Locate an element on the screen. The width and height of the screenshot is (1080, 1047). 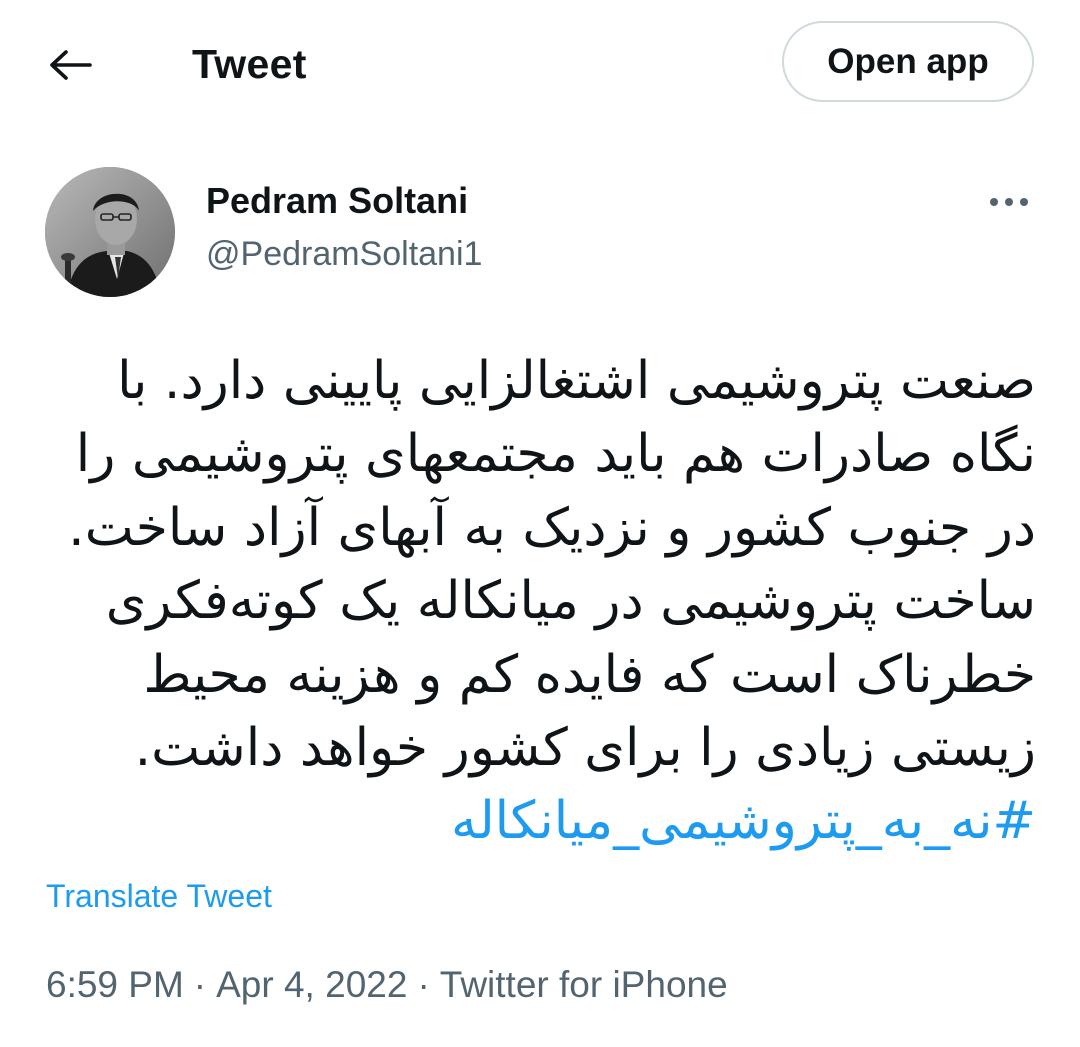
profile-photo is located at coordinates (110, 232).